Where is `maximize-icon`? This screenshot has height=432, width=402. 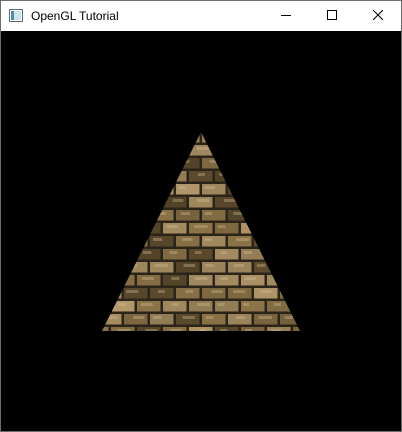 maximize-icon is located at coordinates (332, 16).